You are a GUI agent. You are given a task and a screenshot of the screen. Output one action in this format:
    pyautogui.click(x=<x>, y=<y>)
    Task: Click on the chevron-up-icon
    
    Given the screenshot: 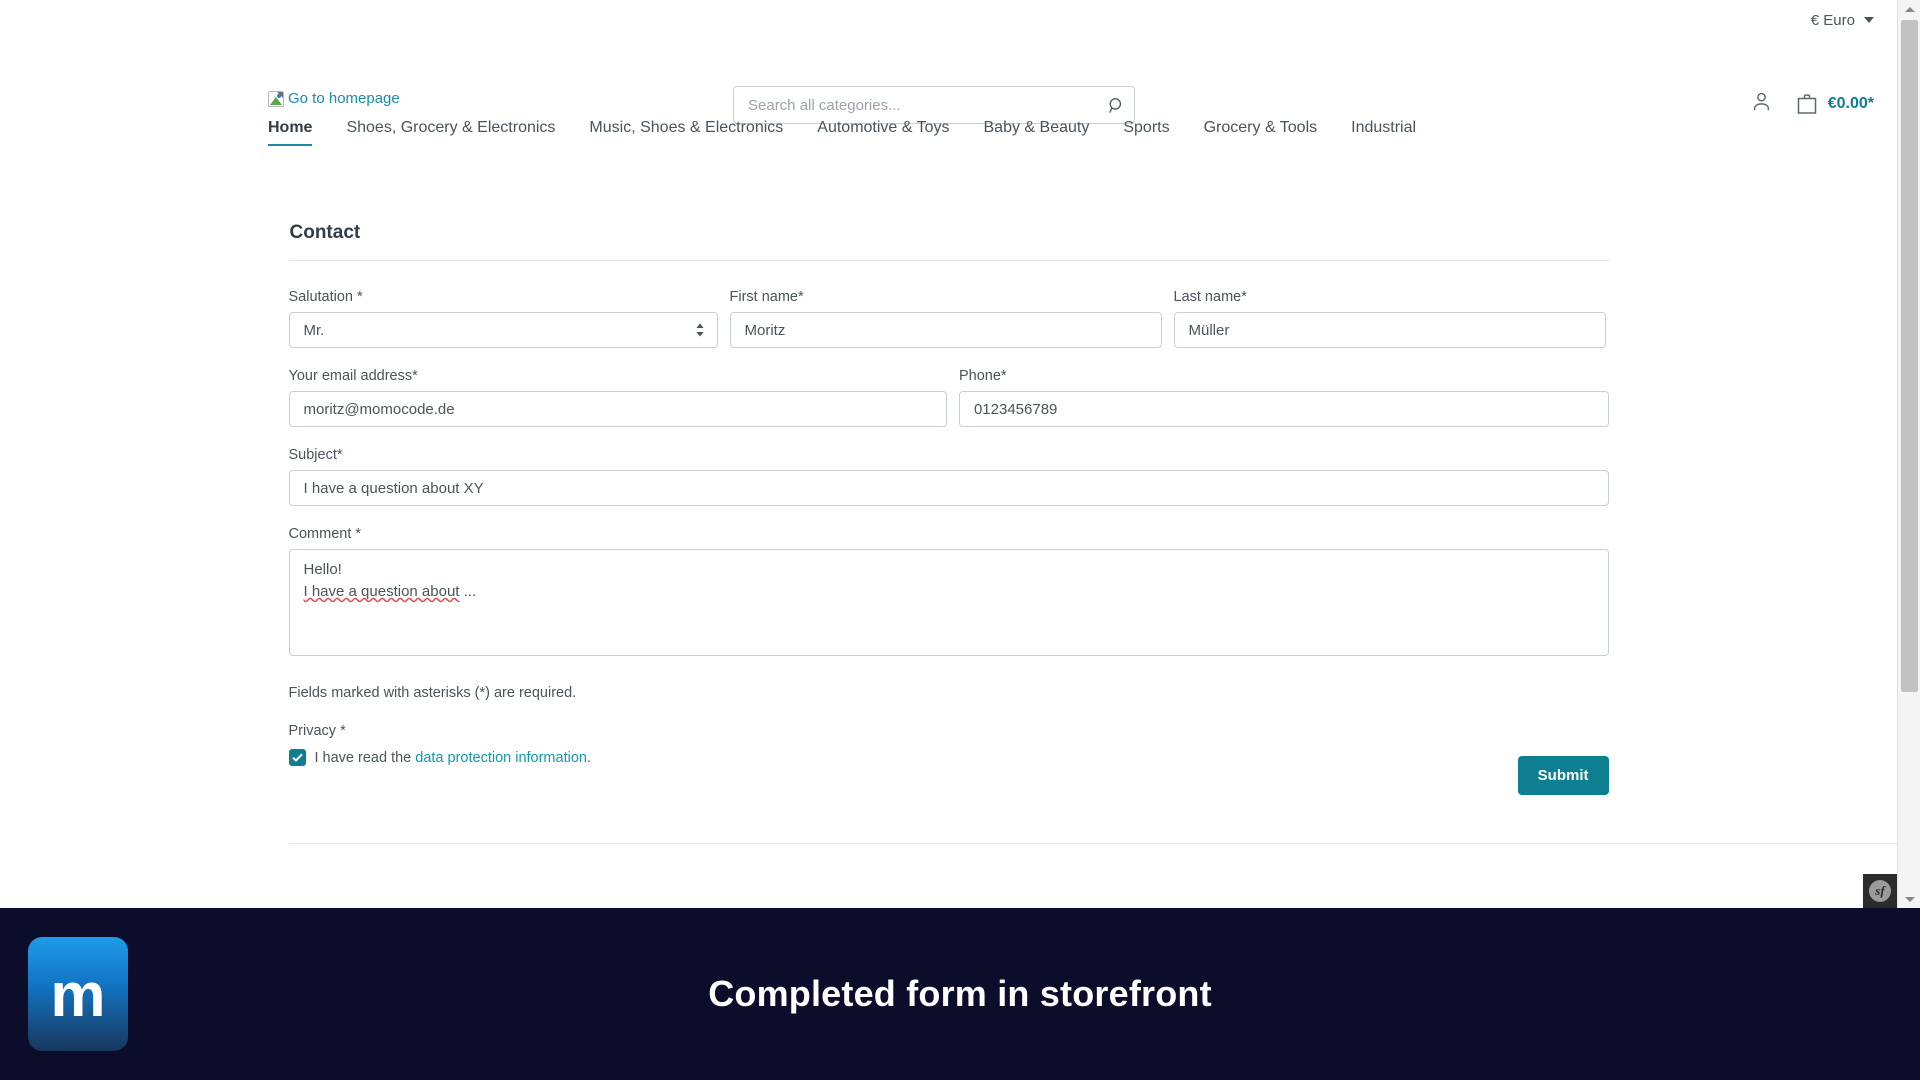 What is the action you would take?
    pyautogui.click(x=1909, y=9)
    